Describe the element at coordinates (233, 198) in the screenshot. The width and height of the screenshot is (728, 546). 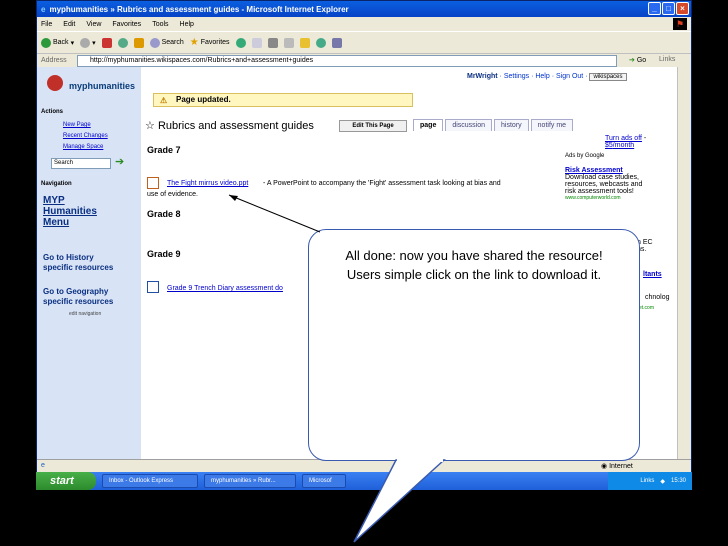
I see `pointer-arrowhead` at that location.